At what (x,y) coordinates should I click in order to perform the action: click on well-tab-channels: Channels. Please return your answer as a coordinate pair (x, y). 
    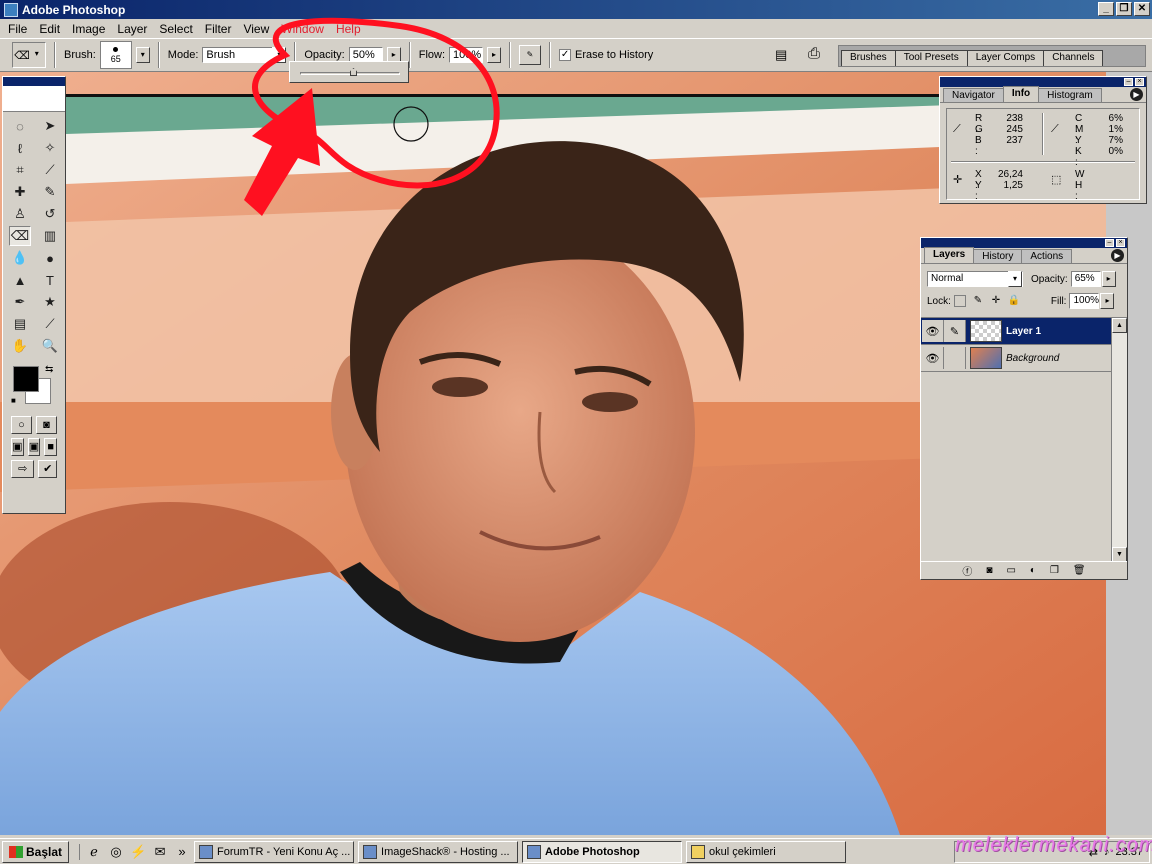
    Looking at the image, I should click on (1073, 58).